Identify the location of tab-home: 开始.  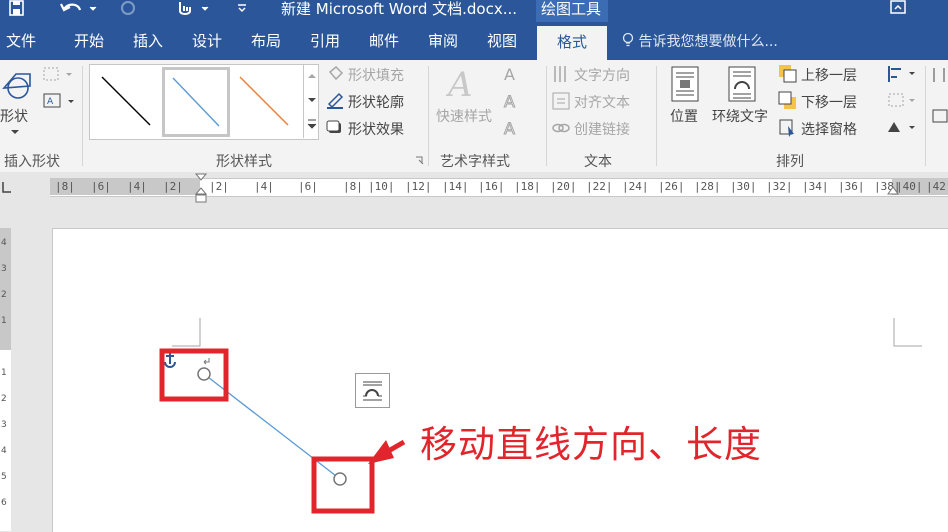
(89, 41).